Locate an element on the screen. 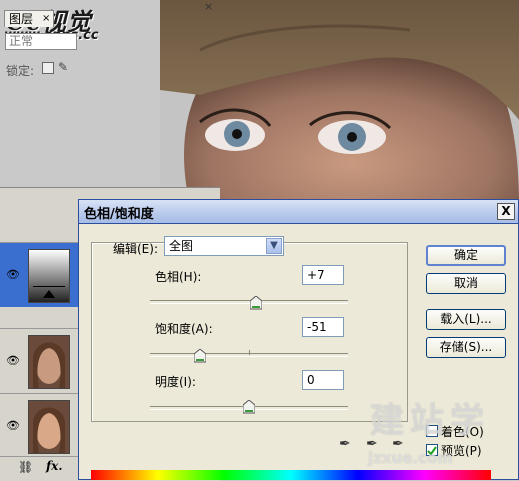 Image resolution: width=519 pixels, height=481 pixels. layer-row-photo-2: 👁 is located at coordinates (39, 425).